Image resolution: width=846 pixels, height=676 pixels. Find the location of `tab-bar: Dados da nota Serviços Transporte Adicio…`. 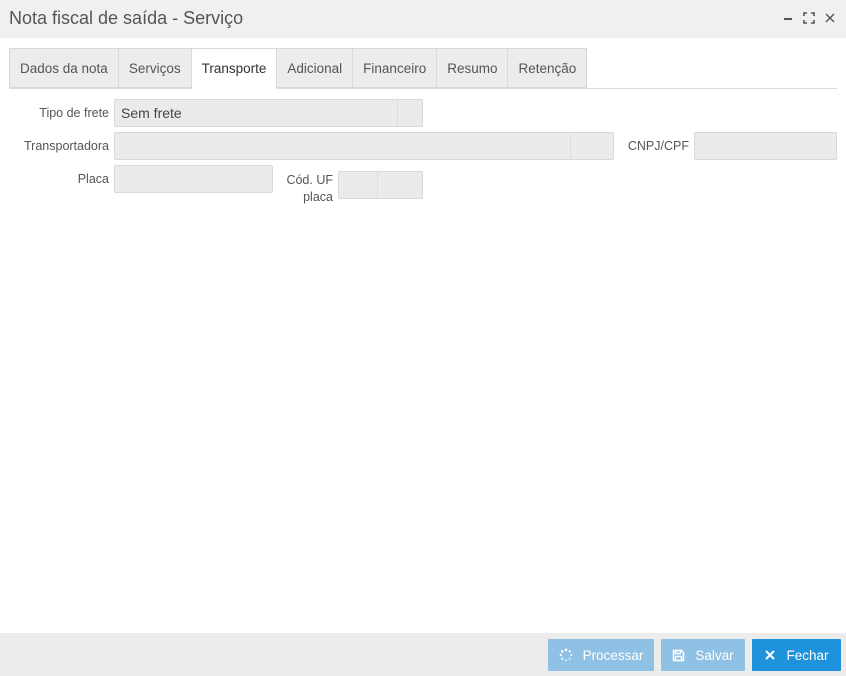

tab-bar: Dados da nota Serviços Transporte Adicio… is located at coordinates (298, 68).